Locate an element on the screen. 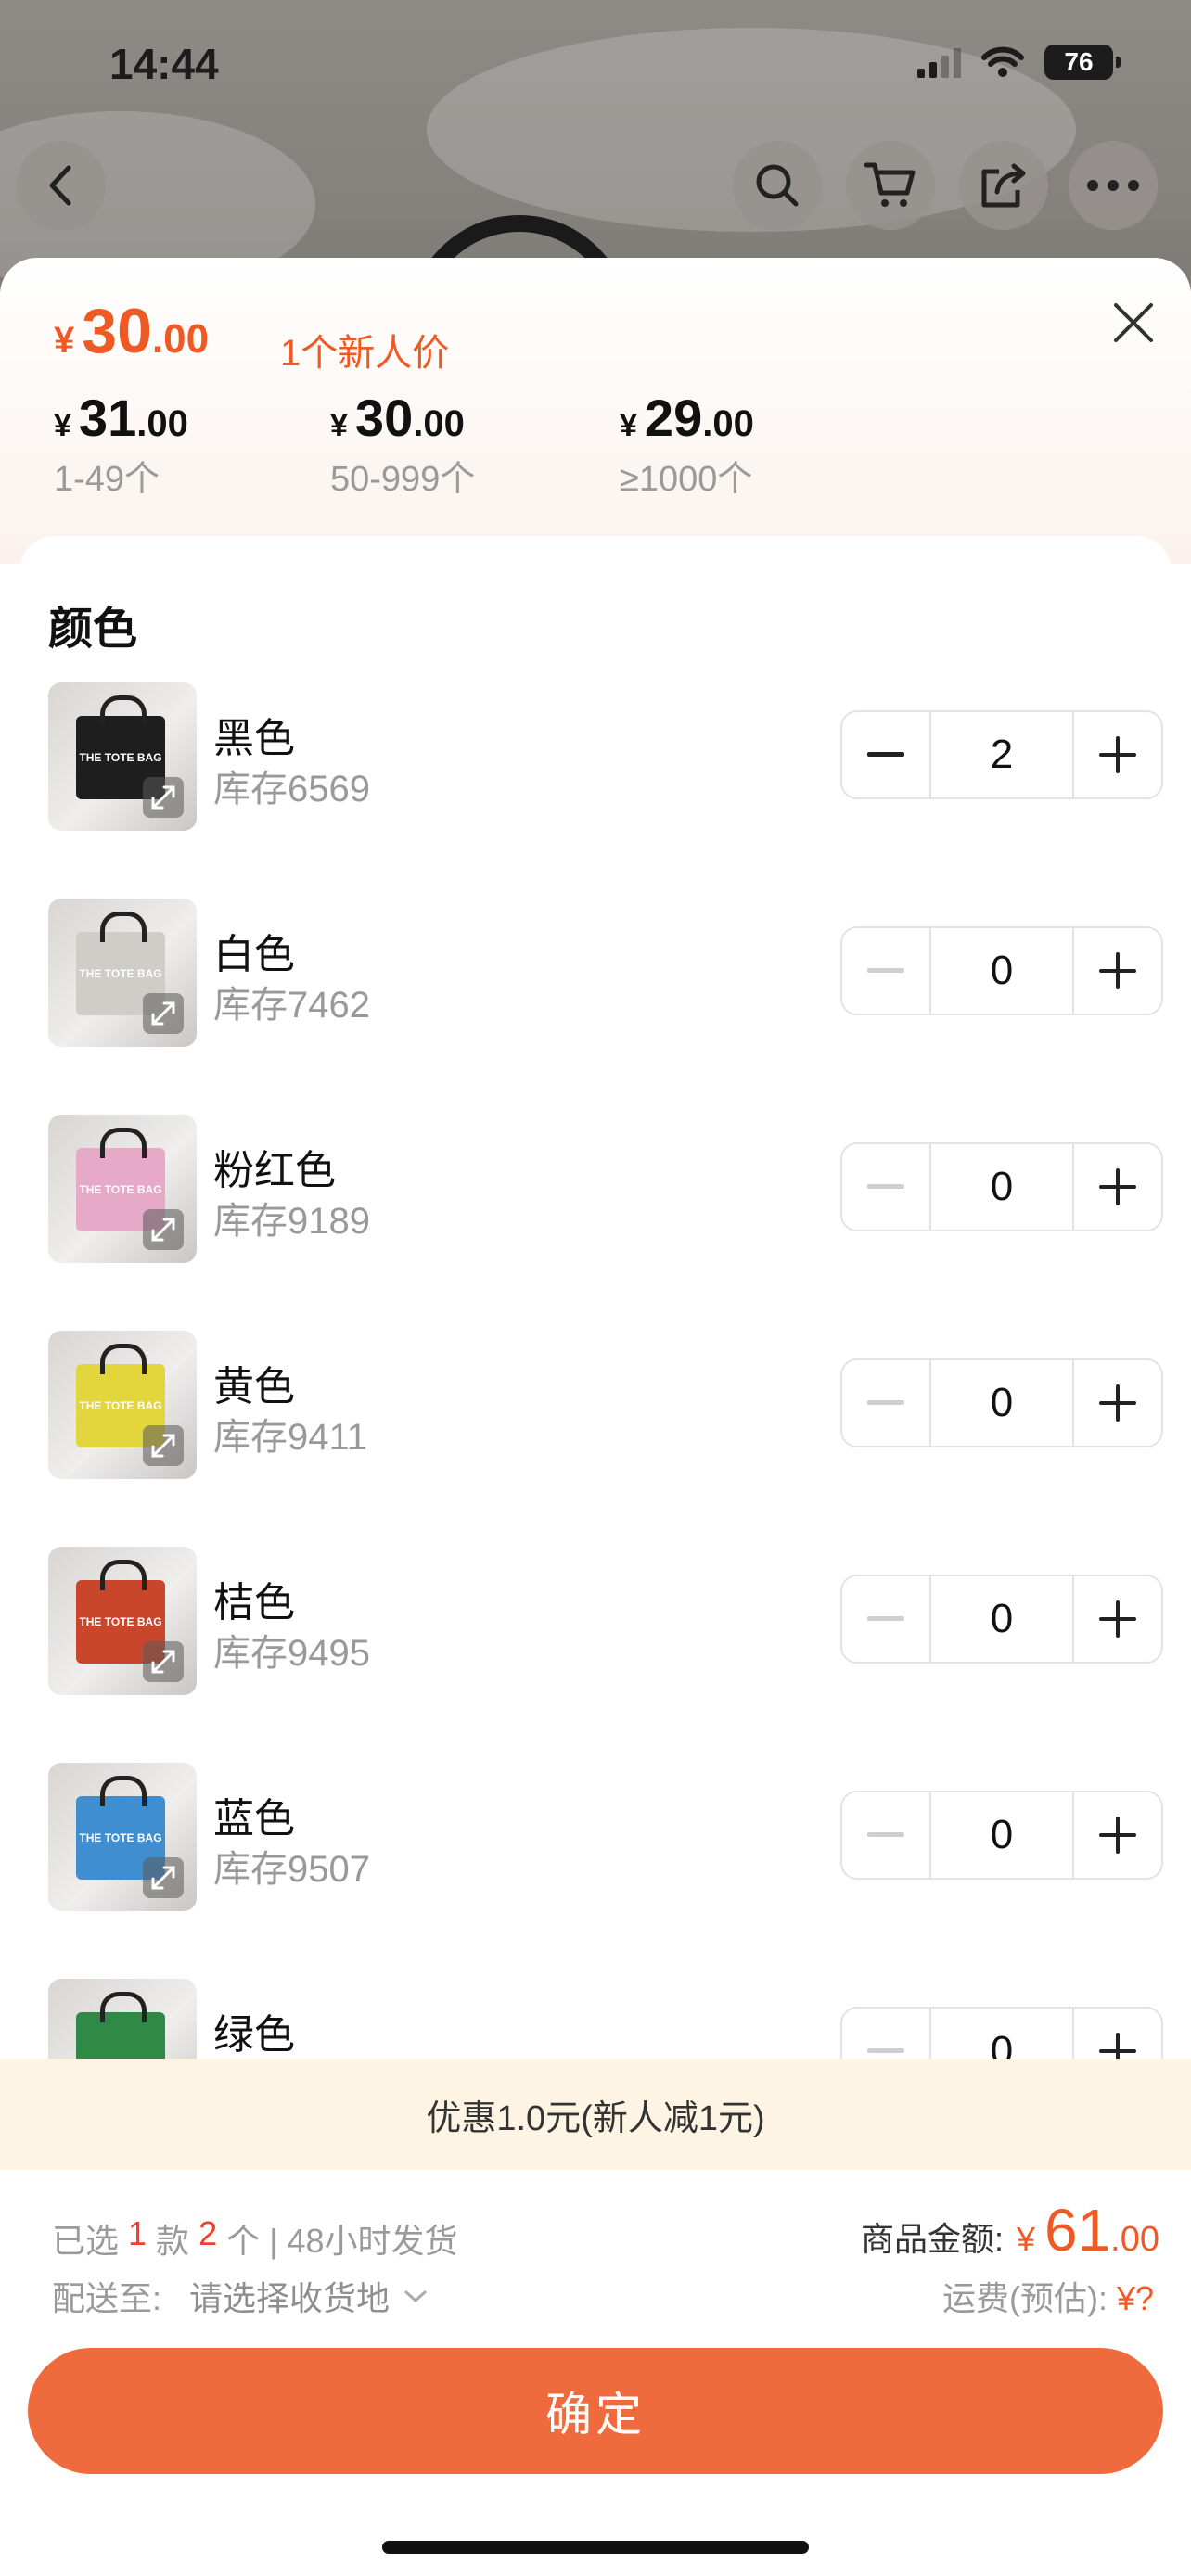 The image size is (1191, 2576). price-tier: ¥30.00 50-999个 is located at coordinates (403, 444).